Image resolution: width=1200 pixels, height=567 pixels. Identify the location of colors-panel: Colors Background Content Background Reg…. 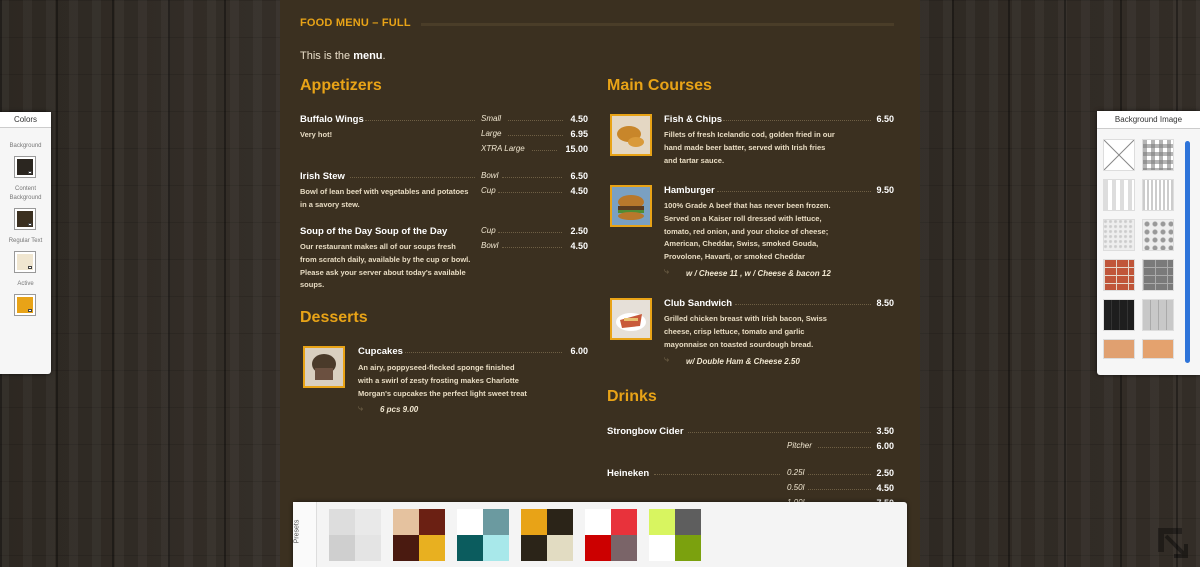
(25, 243).